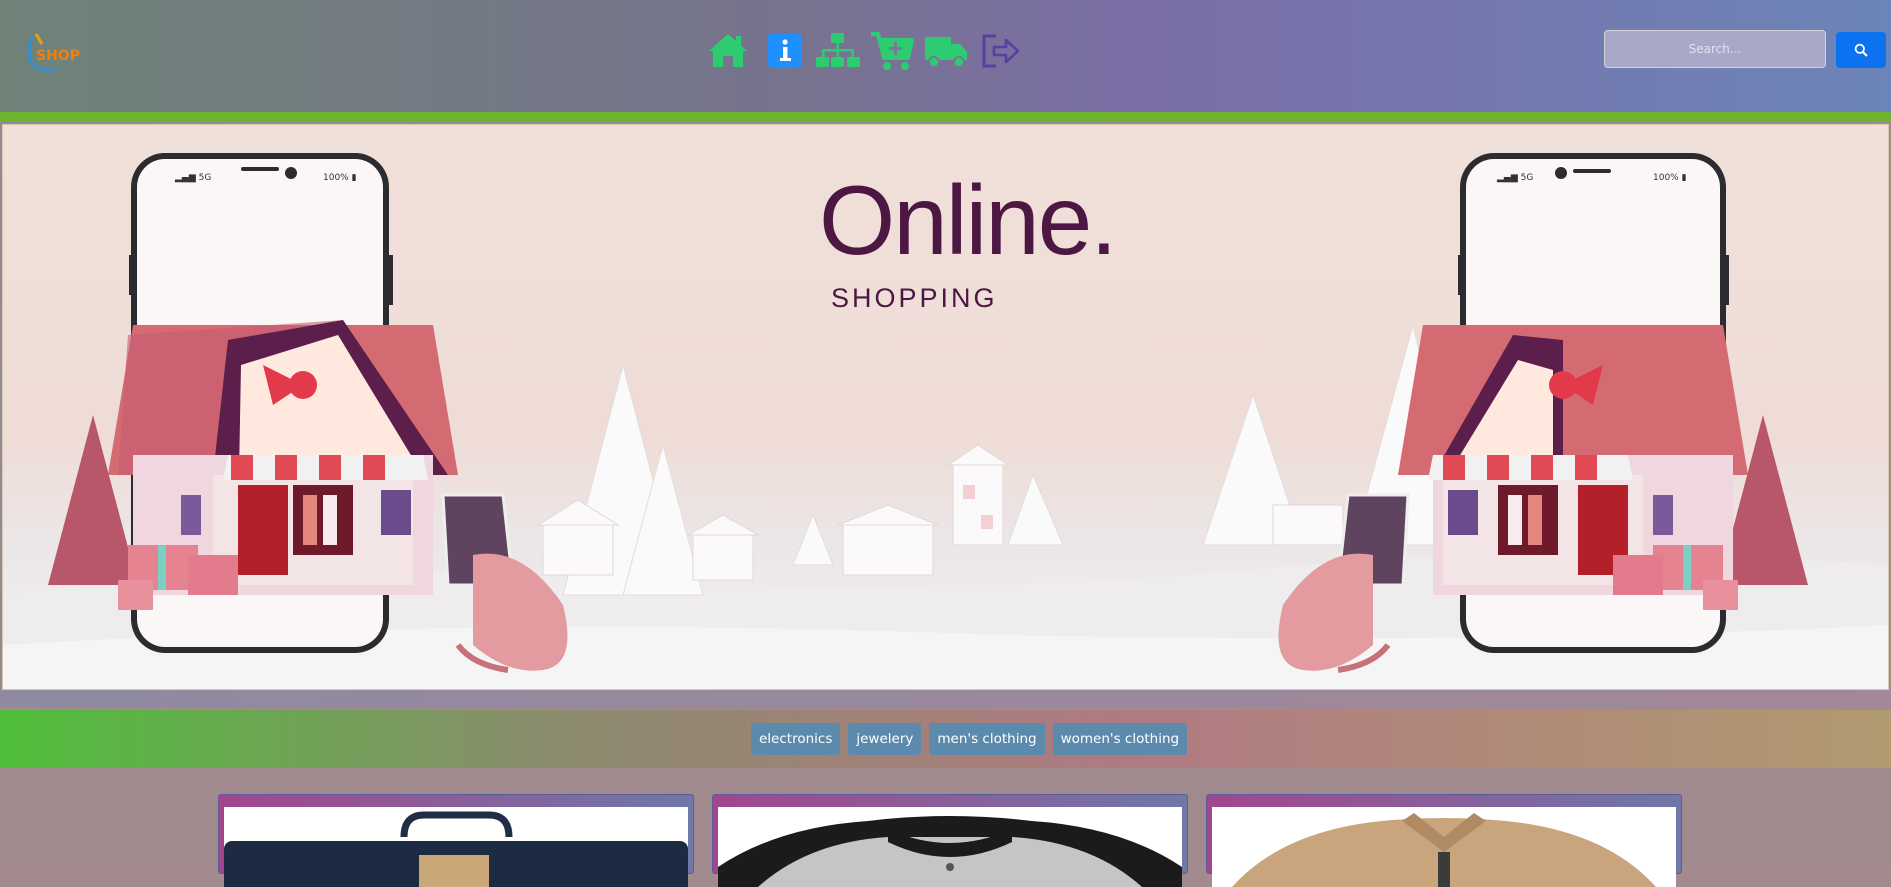 The image size is (1891, 887). I want to click on navbar: SHOP, so click(945, 56).